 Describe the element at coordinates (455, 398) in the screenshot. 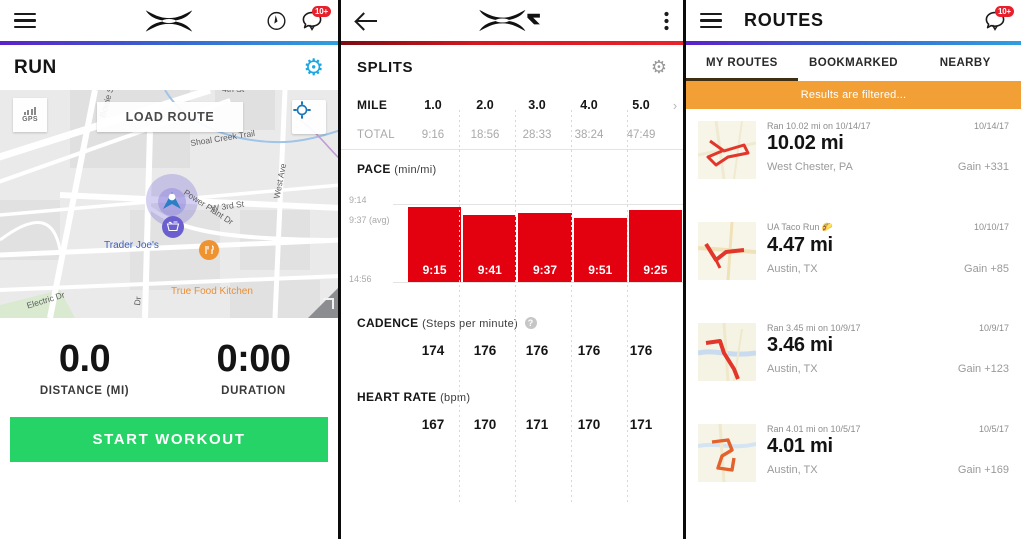

I see `heart-rate-unit: (bpm)` at that location.